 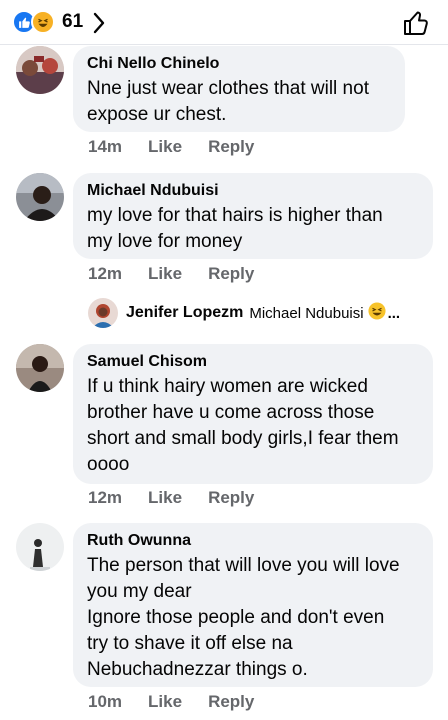 I want to click on comment-line: Nebuchadnezzar things o., so click(x=197, y=669).